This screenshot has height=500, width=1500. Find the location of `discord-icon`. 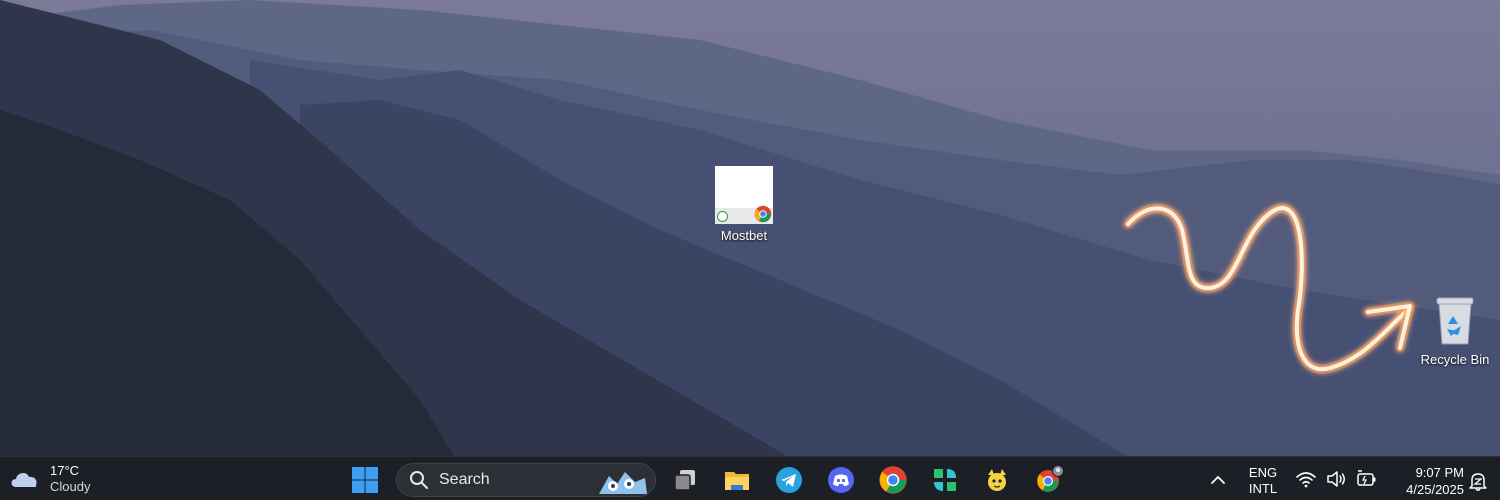

discord-icon is located at coordinates (841, 480).